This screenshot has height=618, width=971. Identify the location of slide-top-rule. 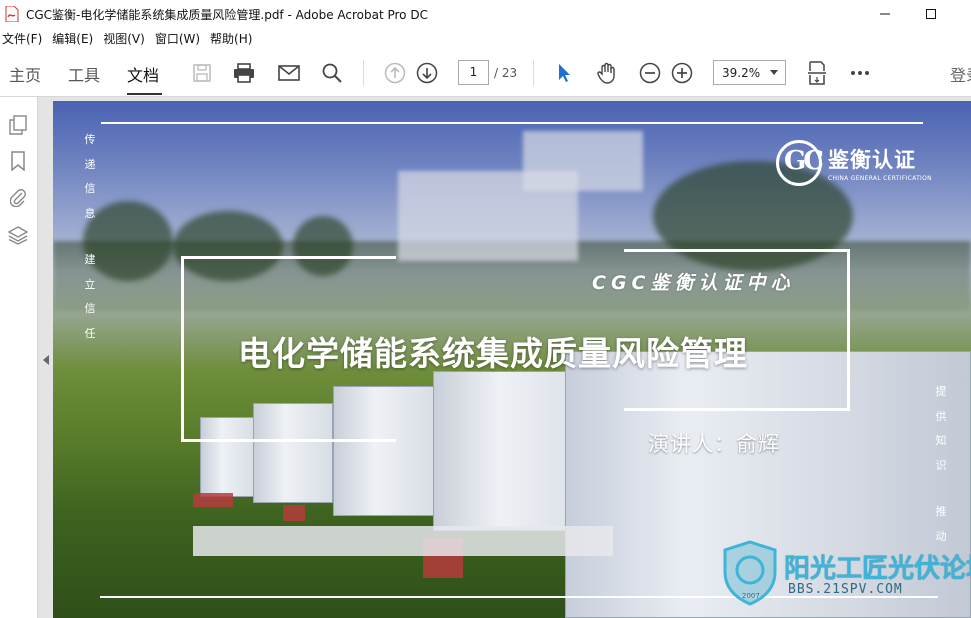
(512, 123).